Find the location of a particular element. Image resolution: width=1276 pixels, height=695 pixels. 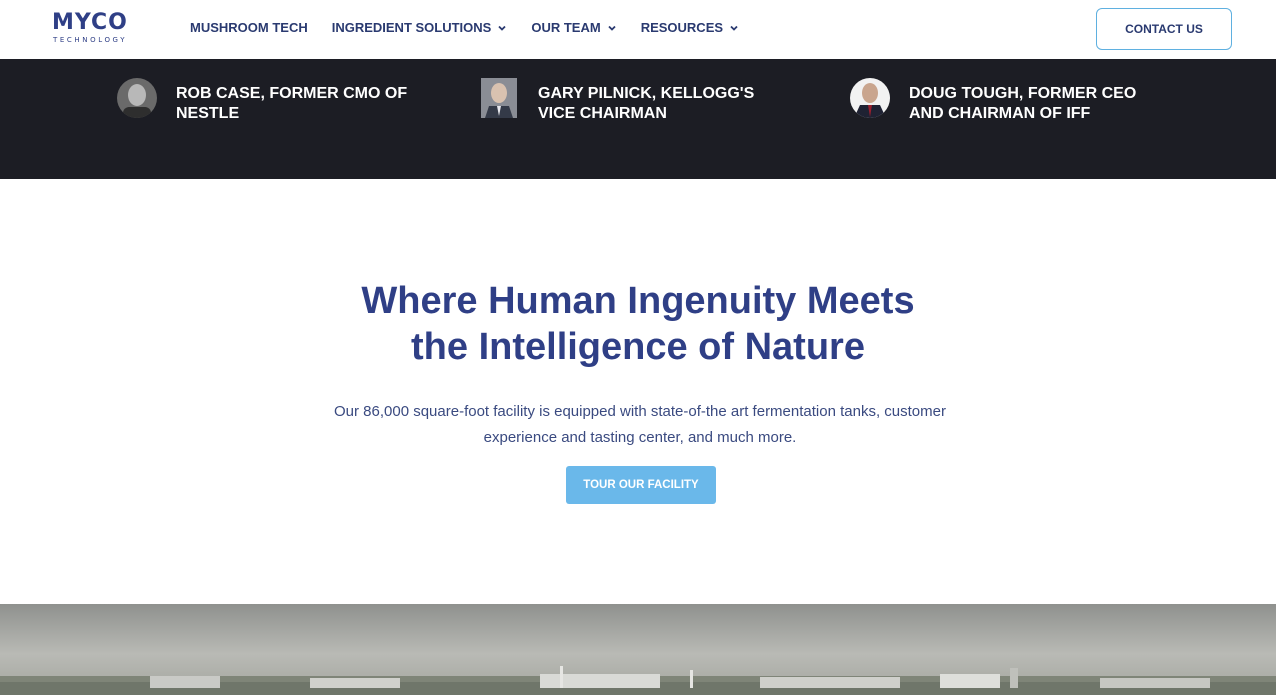

team-member-gary-pilnick: GARY PILNICK, KELLOGG'S VICE CHAIRMAN is located at coordinates (634, 101).